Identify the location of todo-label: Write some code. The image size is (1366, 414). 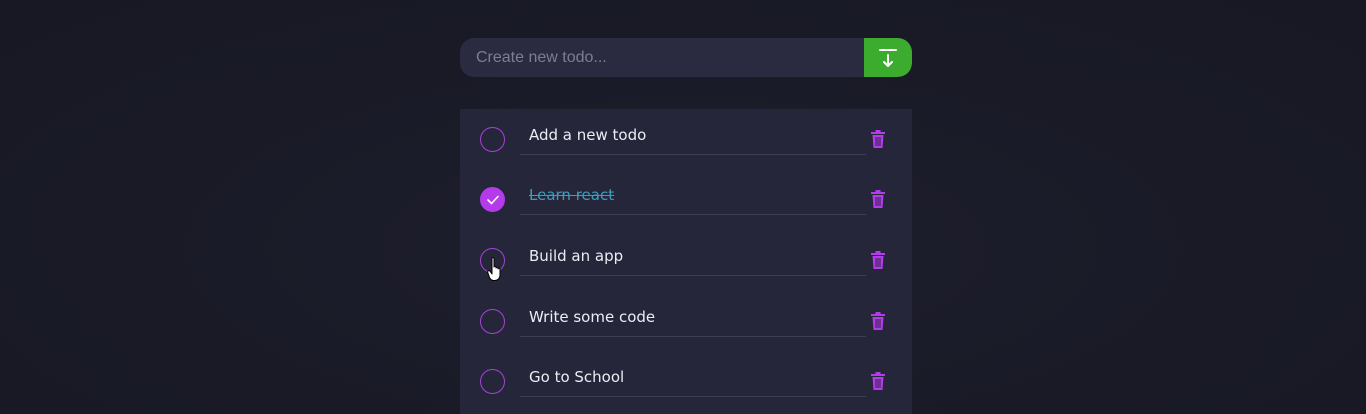
(592, 317).